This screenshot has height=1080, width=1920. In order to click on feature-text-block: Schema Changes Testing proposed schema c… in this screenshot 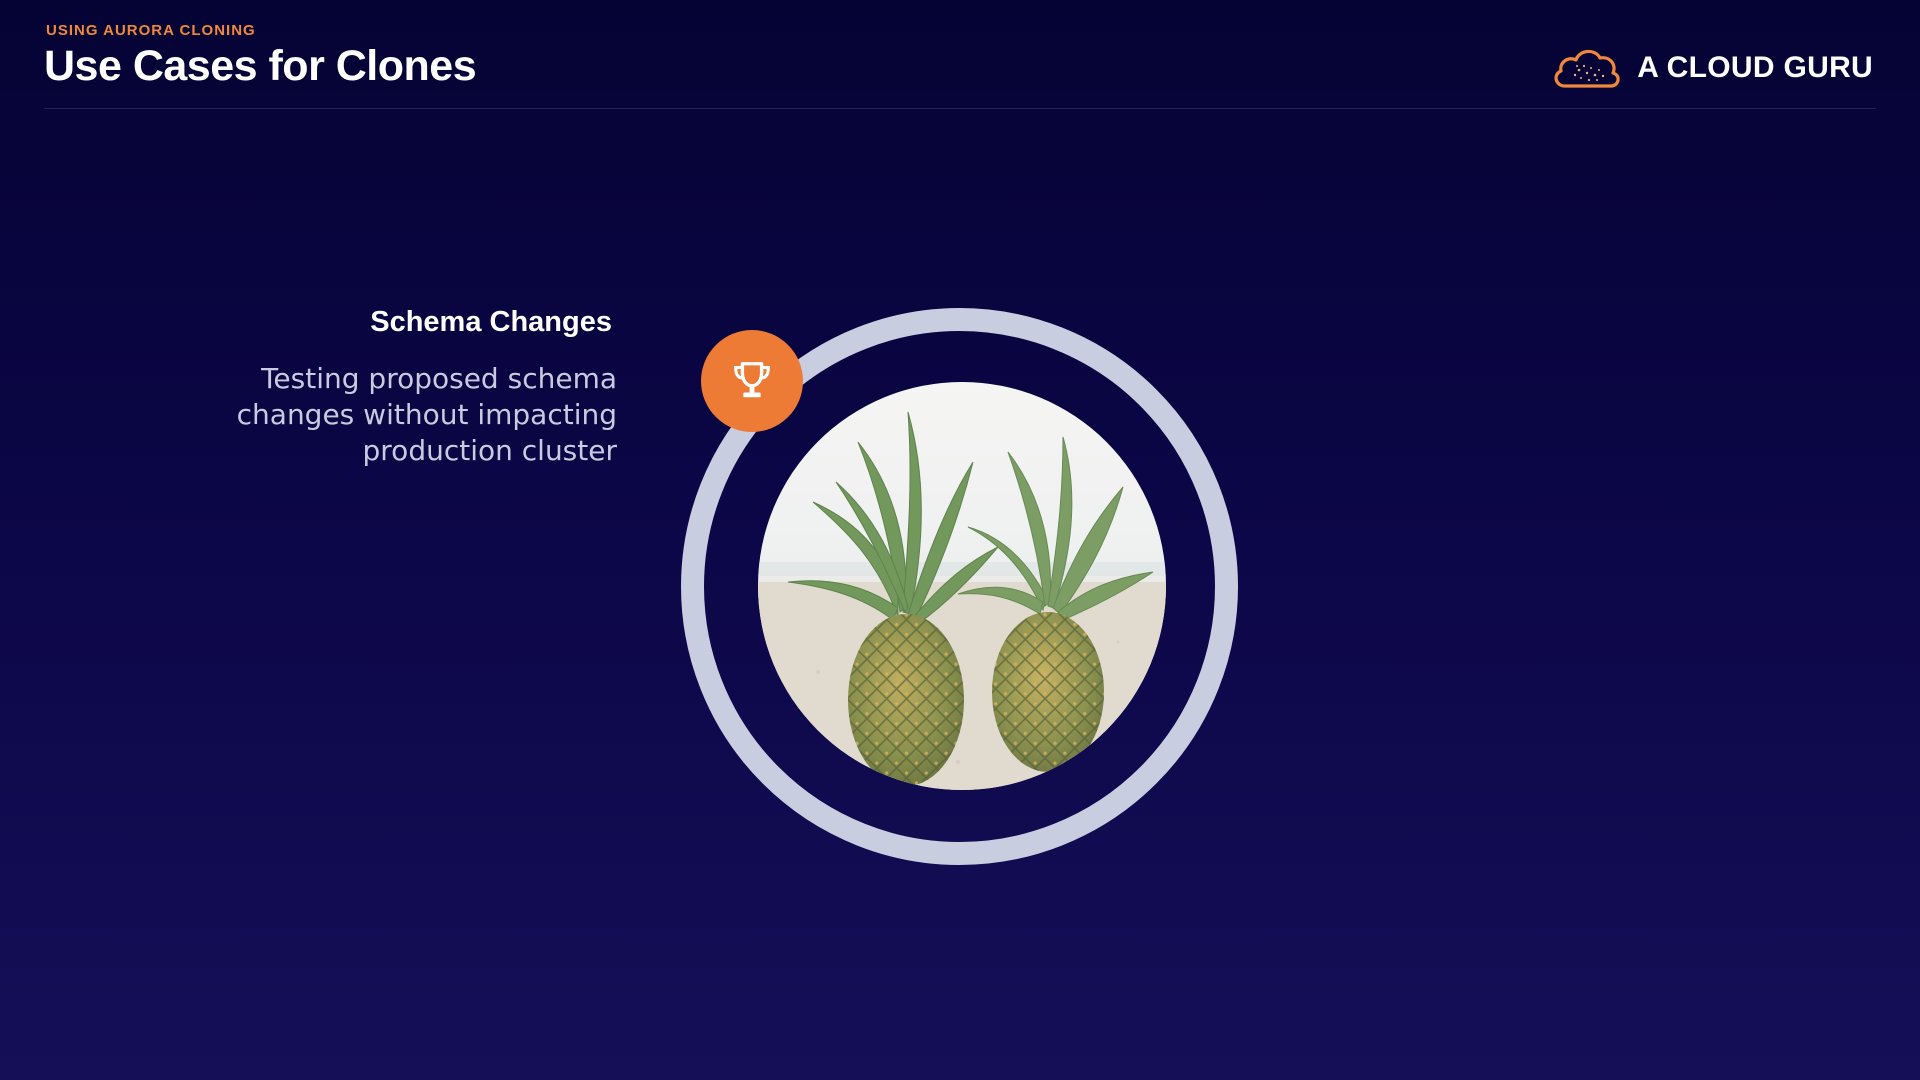, I will do `click(357, 387)`.